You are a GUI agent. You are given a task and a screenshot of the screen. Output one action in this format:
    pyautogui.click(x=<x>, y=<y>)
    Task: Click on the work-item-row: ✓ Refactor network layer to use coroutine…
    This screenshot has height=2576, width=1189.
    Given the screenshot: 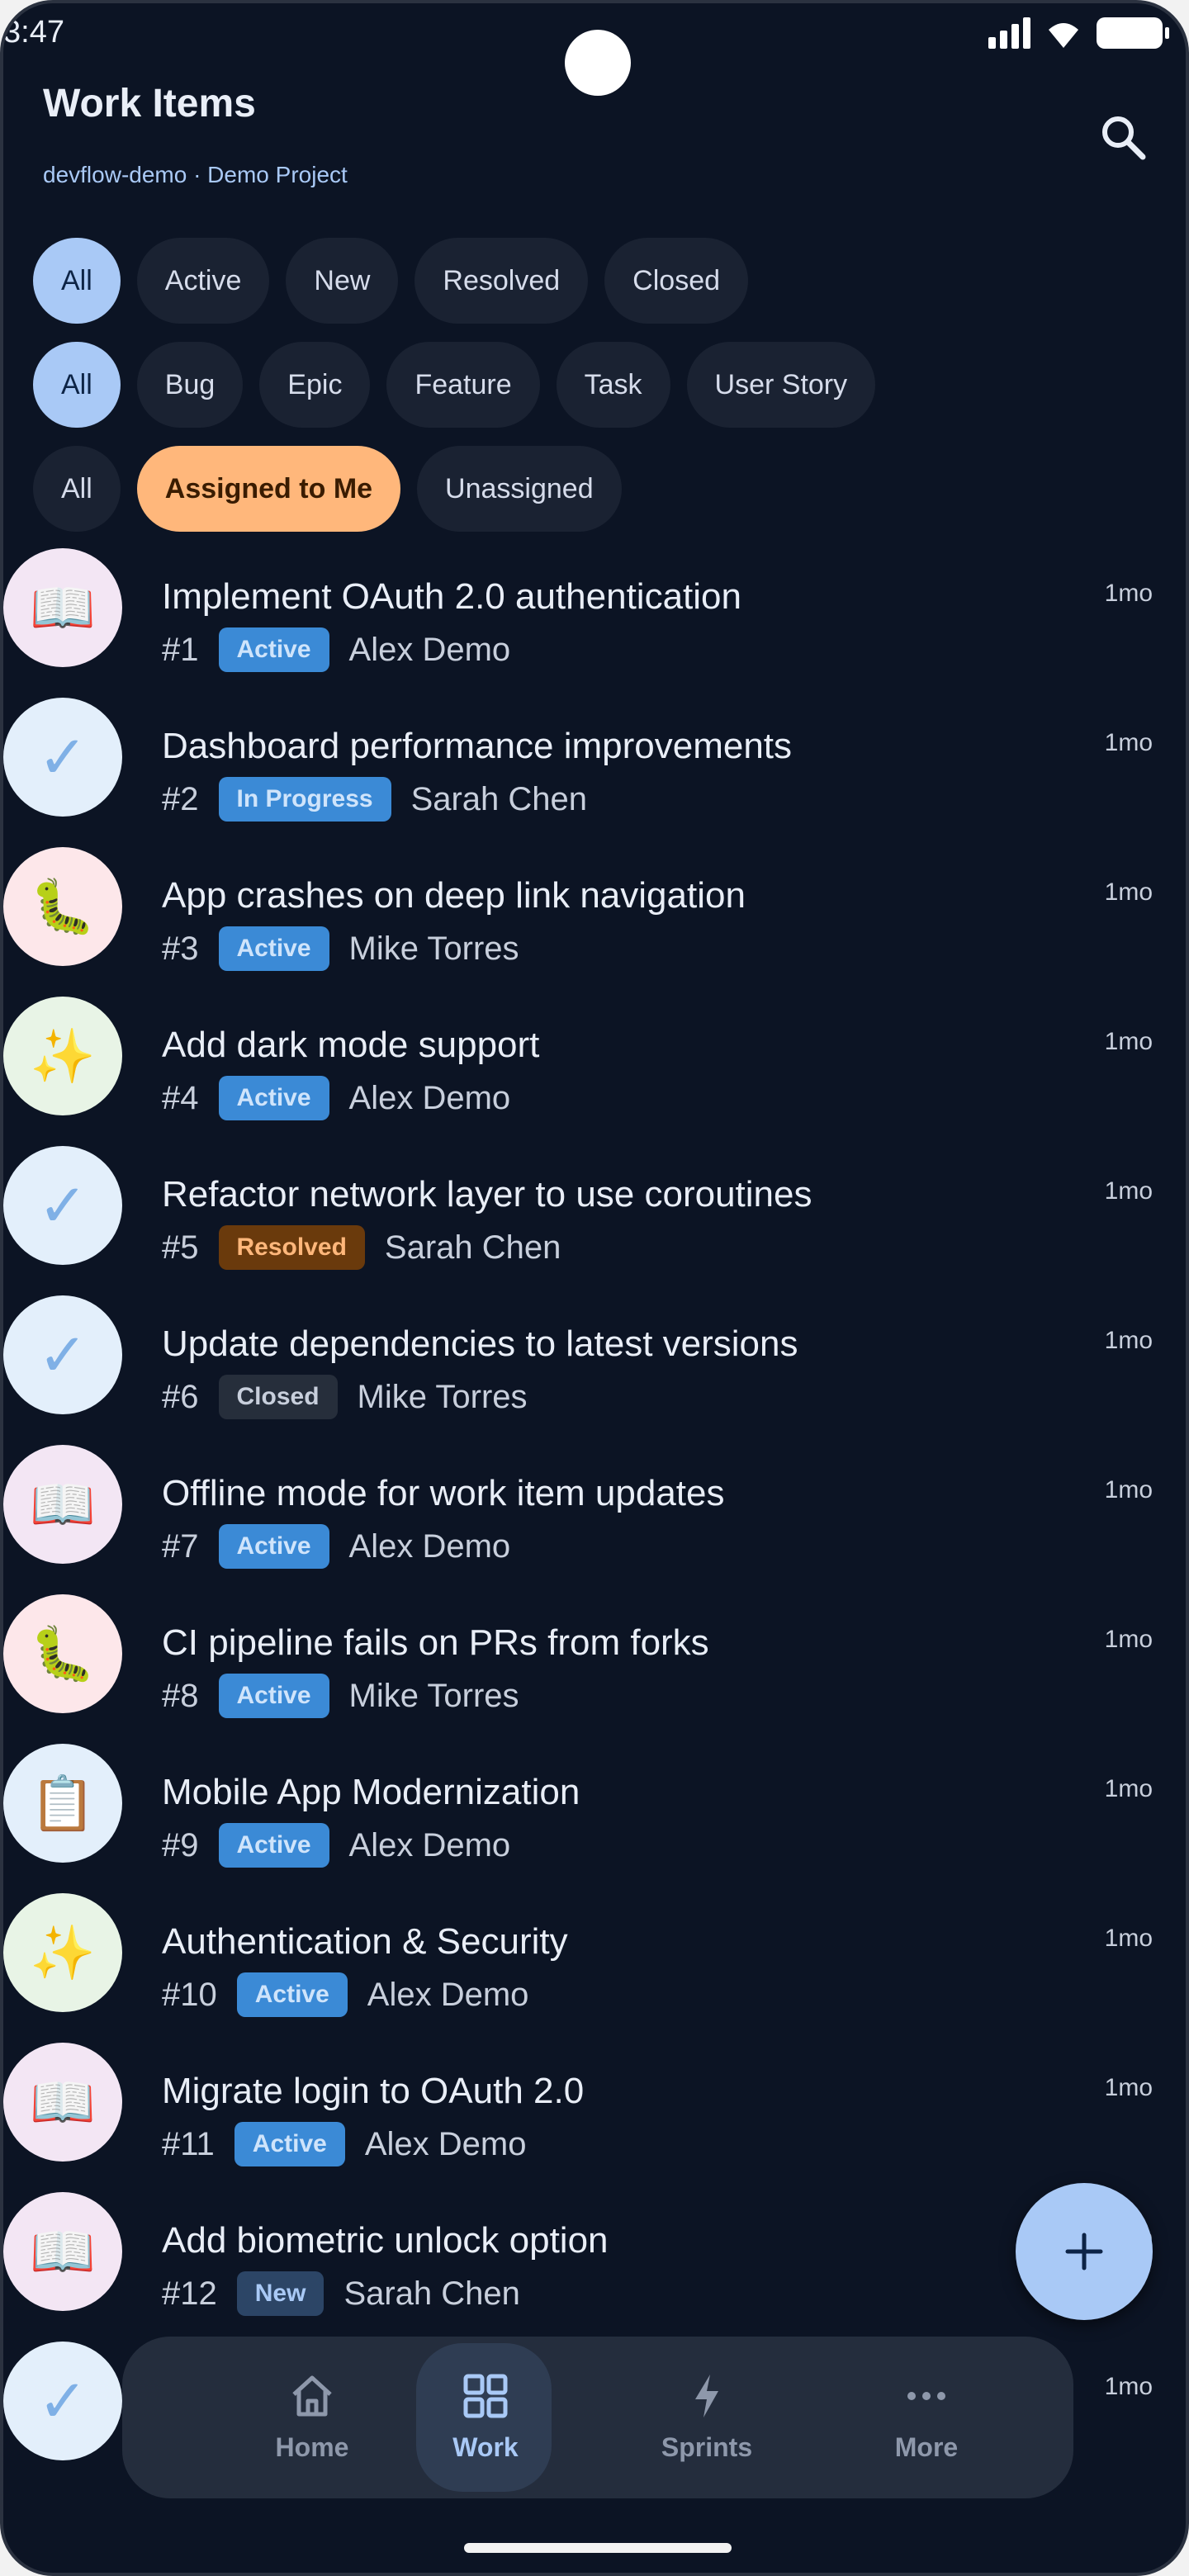 What is the action you would take?
    pyautogui.click(x=594, y=1220)
    